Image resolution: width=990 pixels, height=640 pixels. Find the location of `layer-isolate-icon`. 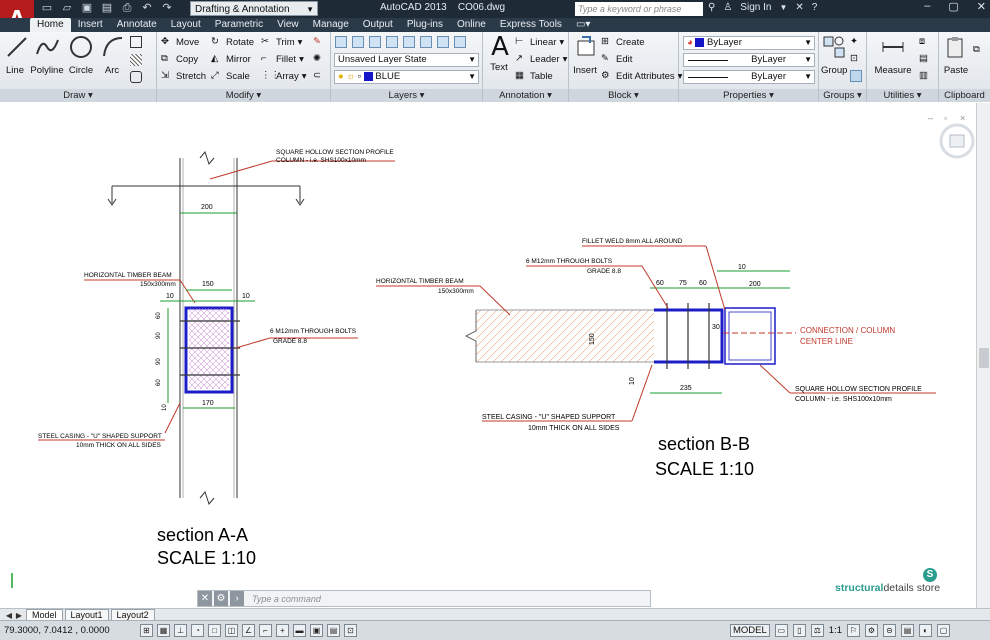

layer-isolate-icon is located at coordinates (392, 42).